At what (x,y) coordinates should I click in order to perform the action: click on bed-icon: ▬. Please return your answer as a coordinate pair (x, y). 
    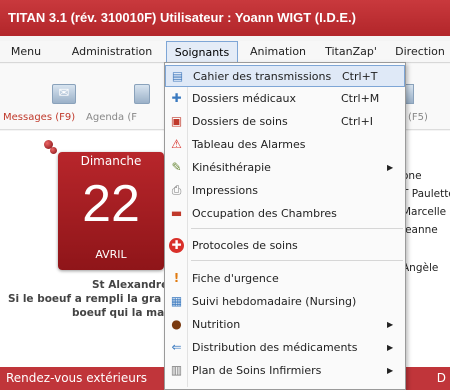
    Looking at the image, I should click on (176, 213).